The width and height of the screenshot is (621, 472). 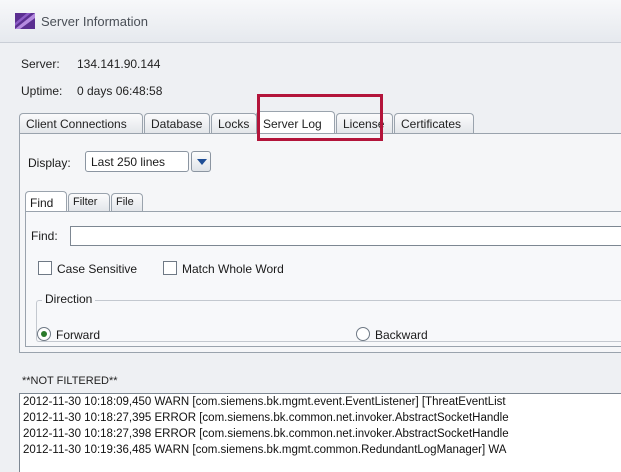 What do you see at coordinates (45, 268) in the screenshot?
I see `case-sensitive-checkbox` at bounding box center [45, 268].